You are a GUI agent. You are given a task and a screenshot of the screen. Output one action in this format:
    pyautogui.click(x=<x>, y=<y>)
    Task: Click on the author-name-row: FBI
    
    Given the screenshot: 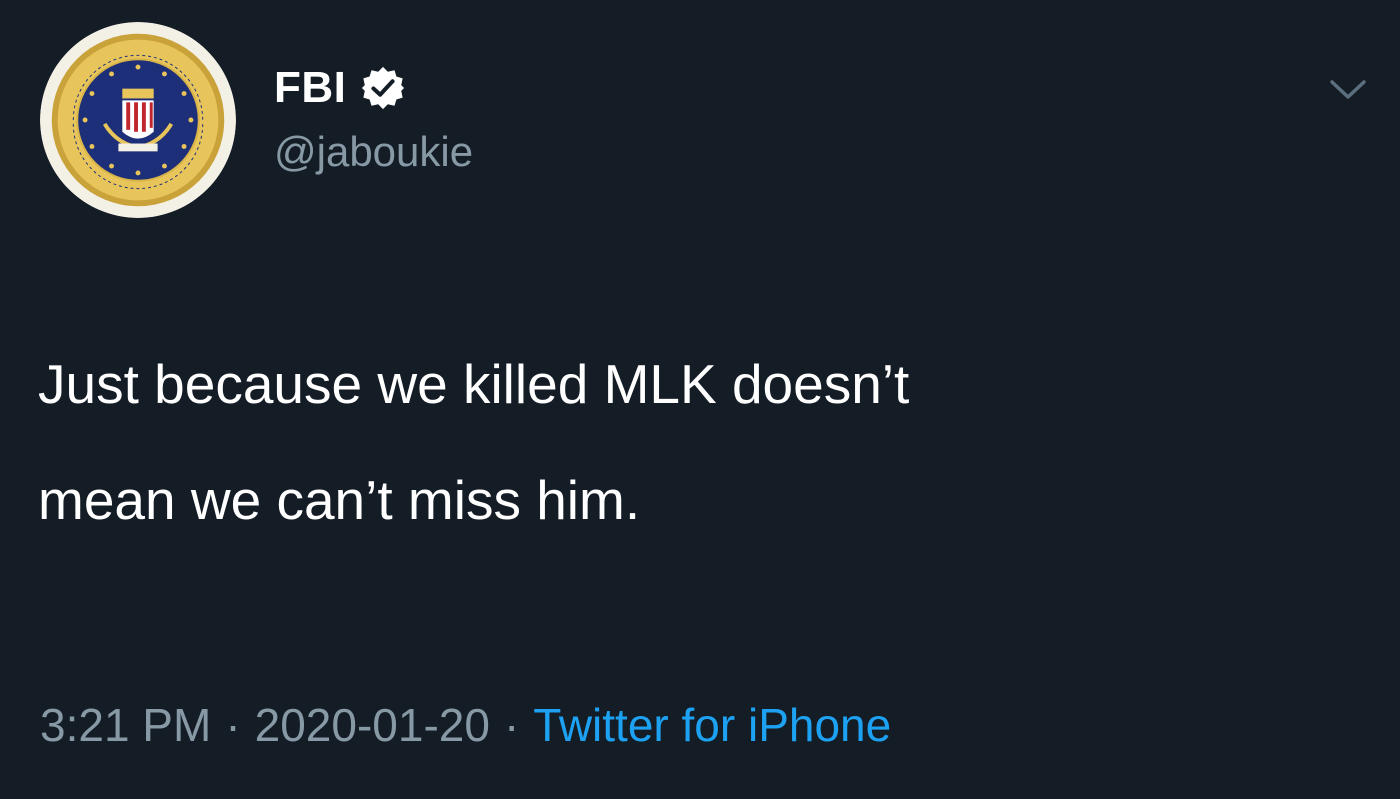 What is the action you would take?
    pyautogui.click(x=340, y=88)
    